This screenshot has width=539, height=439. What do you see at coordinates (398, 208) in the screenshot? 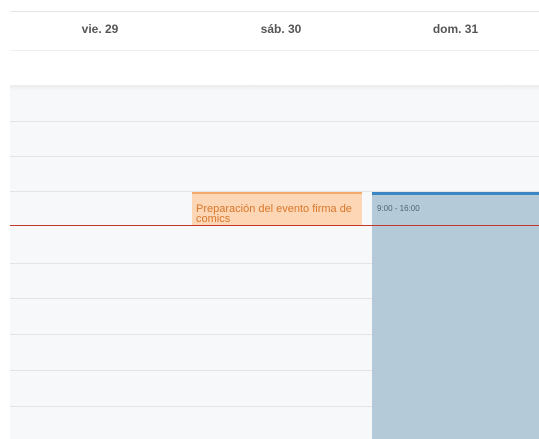
I see `event-time: 9:00 - 16:00` at bounding box center [398, 208].